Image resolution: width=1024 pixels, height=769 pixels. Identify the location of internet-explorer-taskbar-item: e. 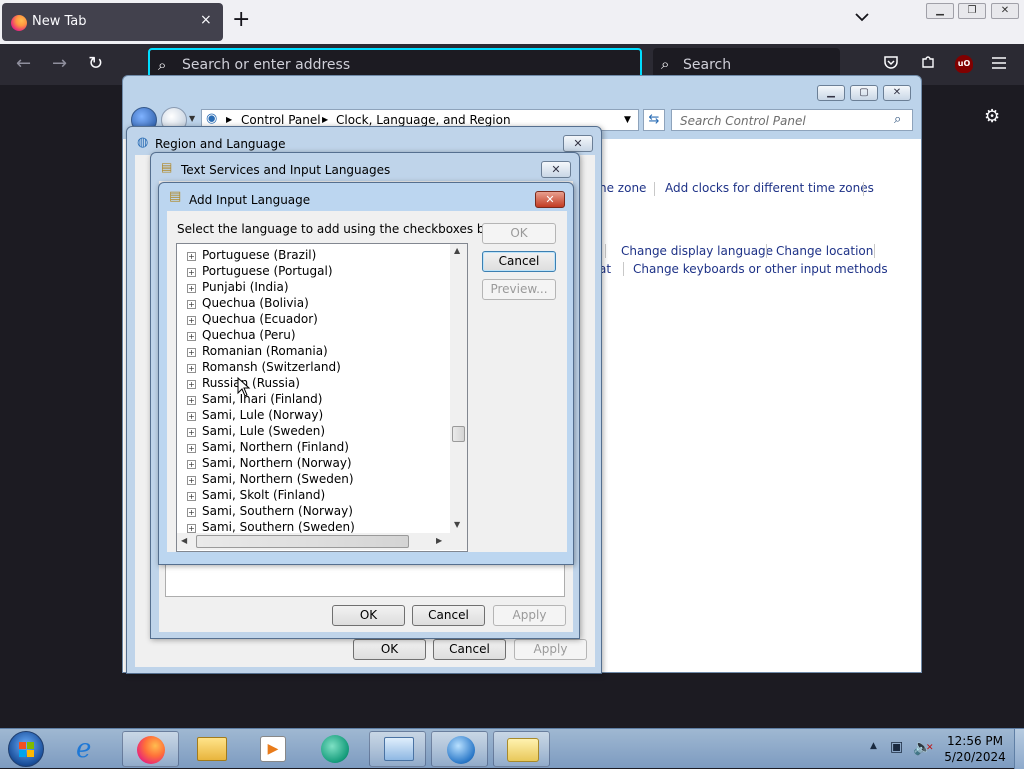
(90, 749).